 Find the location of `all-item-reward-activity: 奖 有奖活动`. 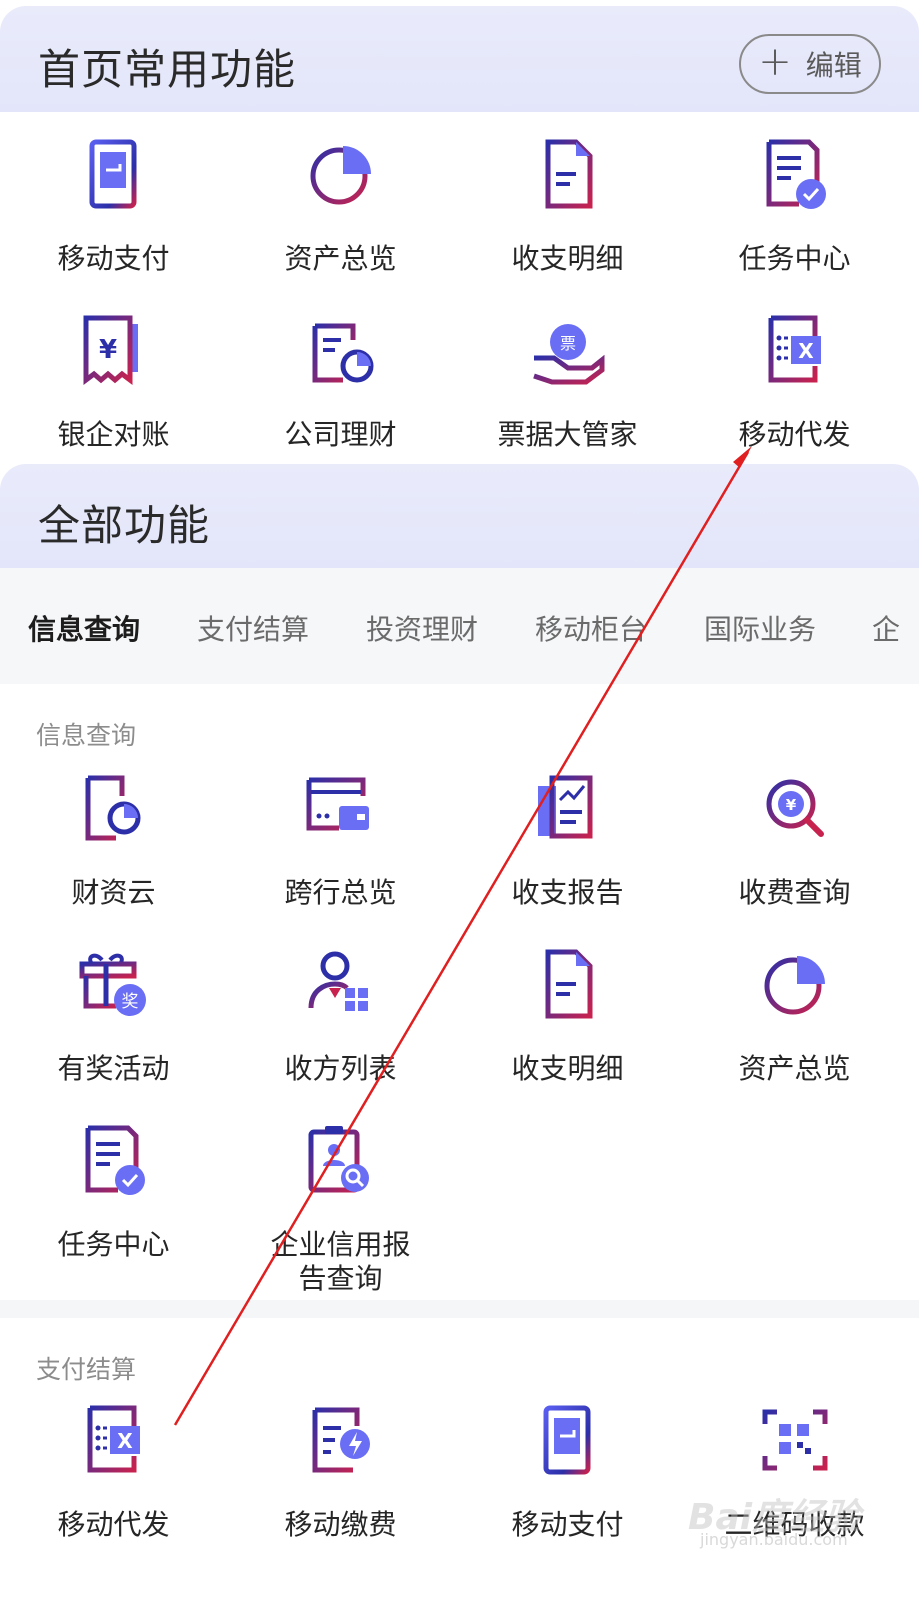

all-item-reward-activity: 奖 有奖活动 is located at coordinates (113, 1017).